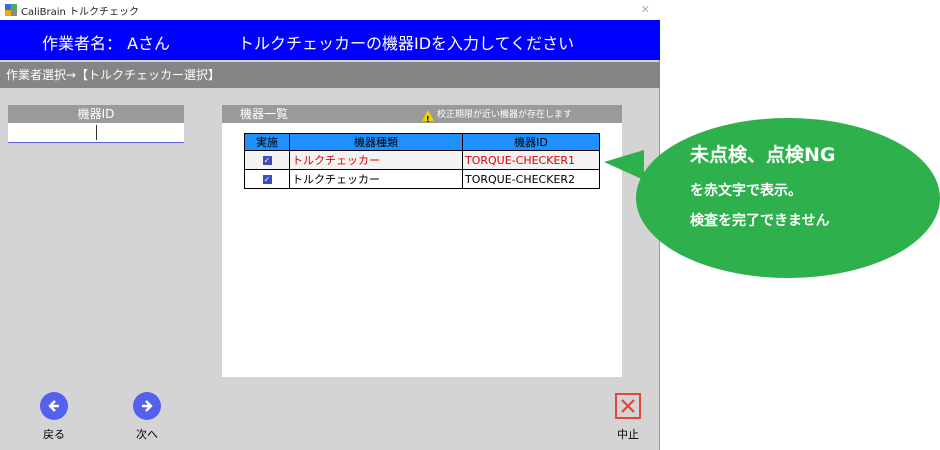  What do you see at coordinates (760, 221) in the screenshot?
I see `callout-line-3: 検査を完了できません` at bounding box center [760, 221].